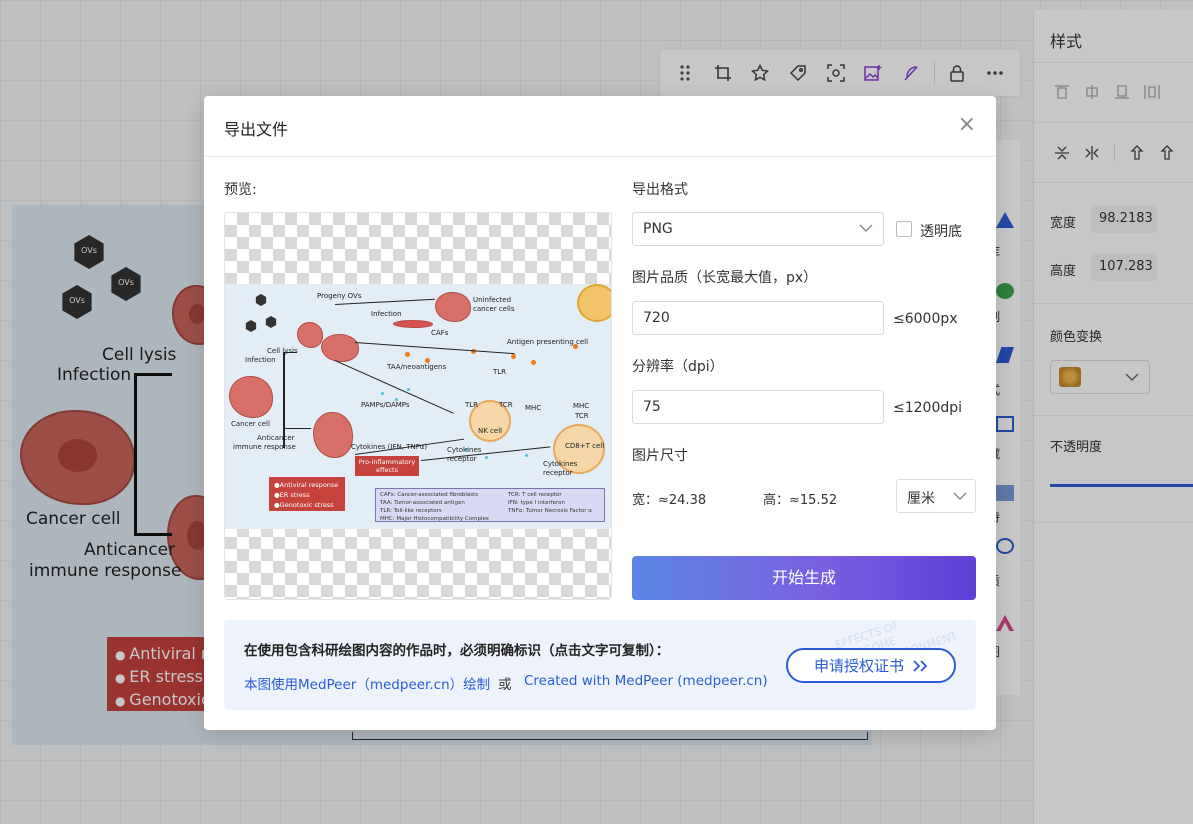 The height and width of the screenshot is (824, 1193). What do you see at coordinates (585, 446) in the screenshot?
I see `figure-label: CD8+T cell` at bounding box center [585, 446].